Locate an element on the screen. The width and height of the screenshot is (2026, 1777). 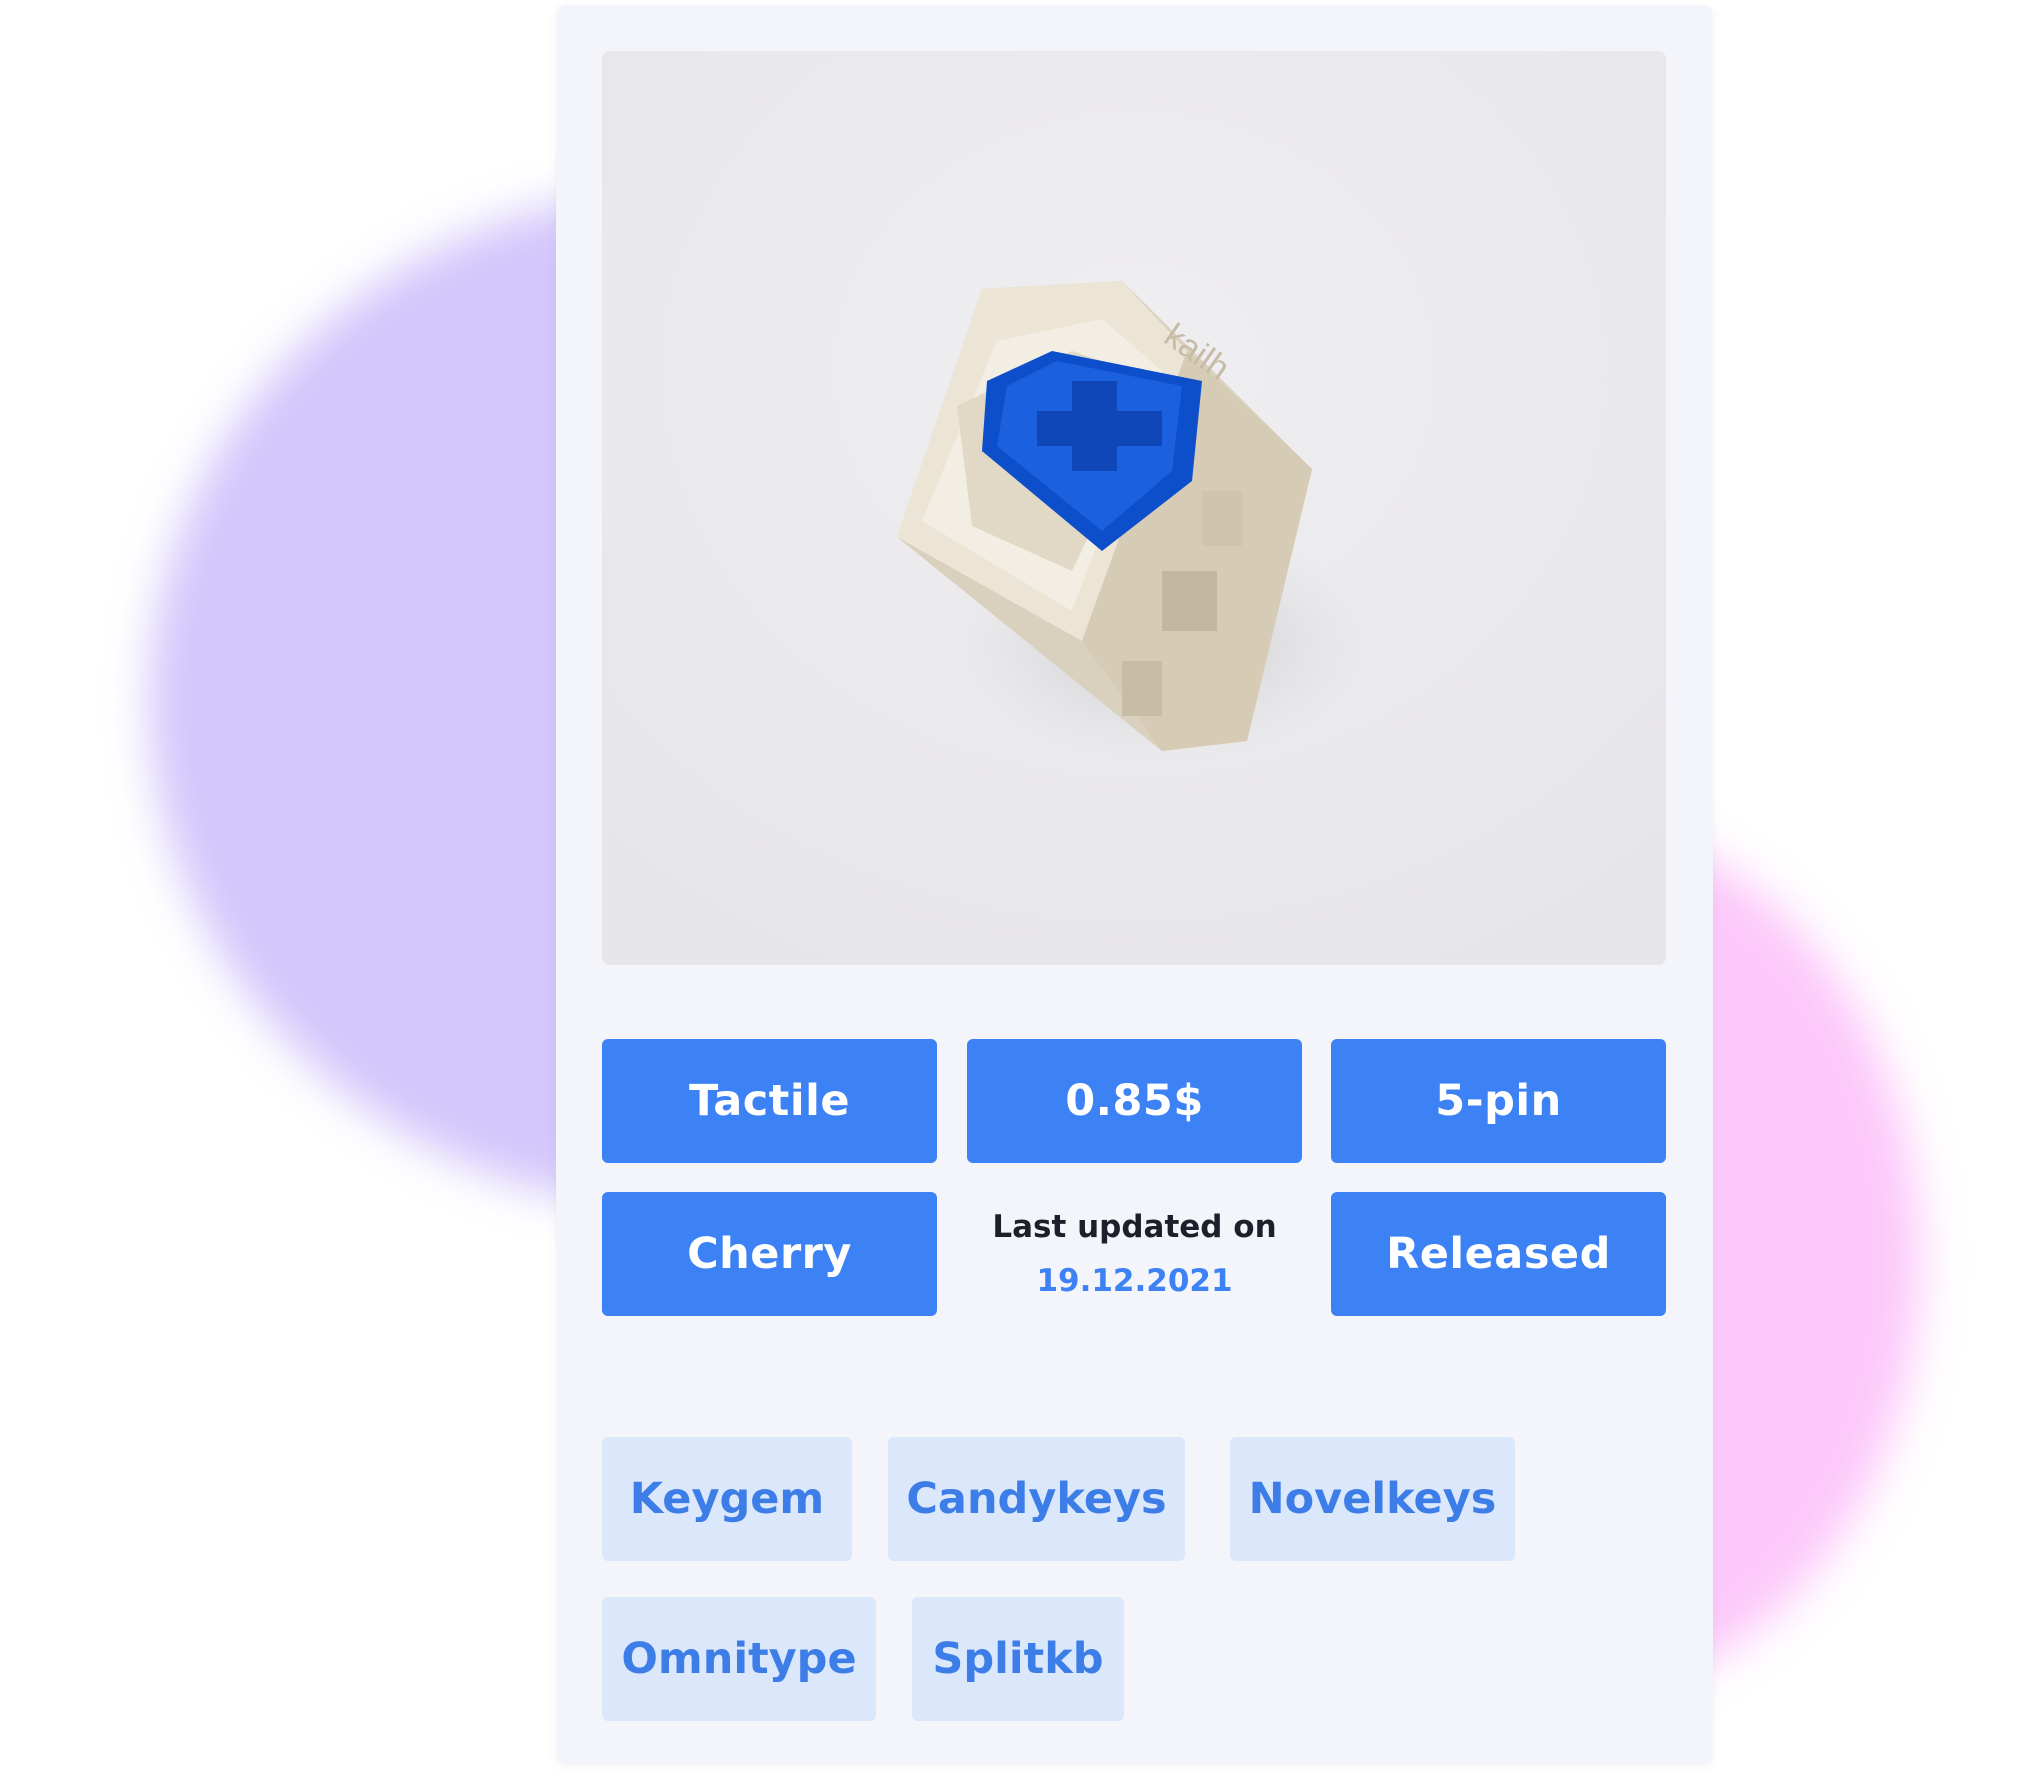
spec-price-button: 0.85$ is located at coordinates (1134, 1101).